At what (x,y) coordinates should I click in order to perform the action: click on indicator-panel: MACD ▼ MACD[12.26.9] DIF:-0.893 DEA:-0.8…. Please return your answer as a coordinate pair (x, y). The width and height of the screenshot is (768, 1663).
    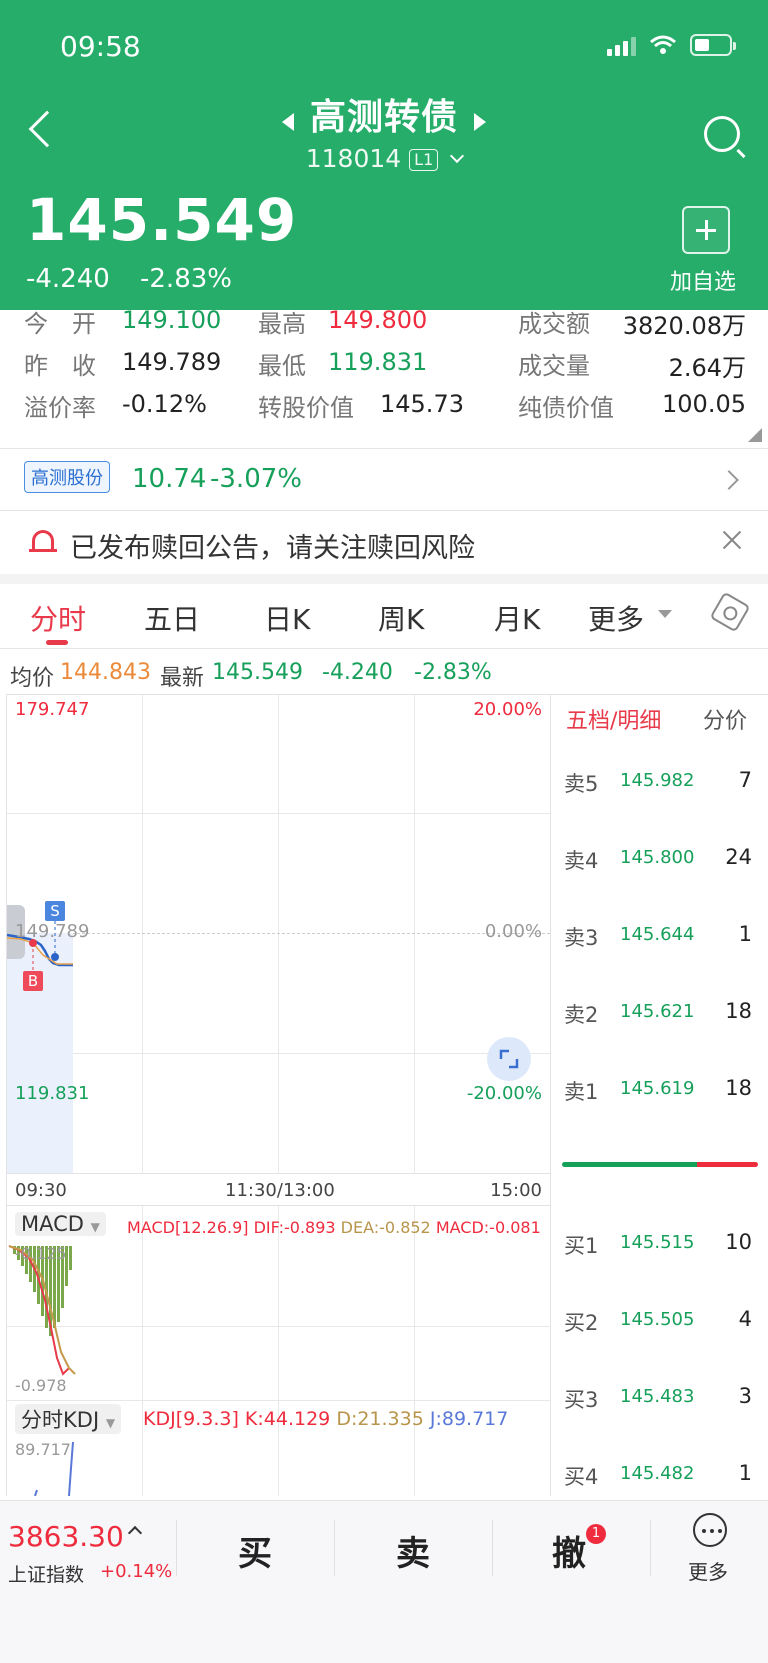
    Looking at the image, I should click on (278, 1351).